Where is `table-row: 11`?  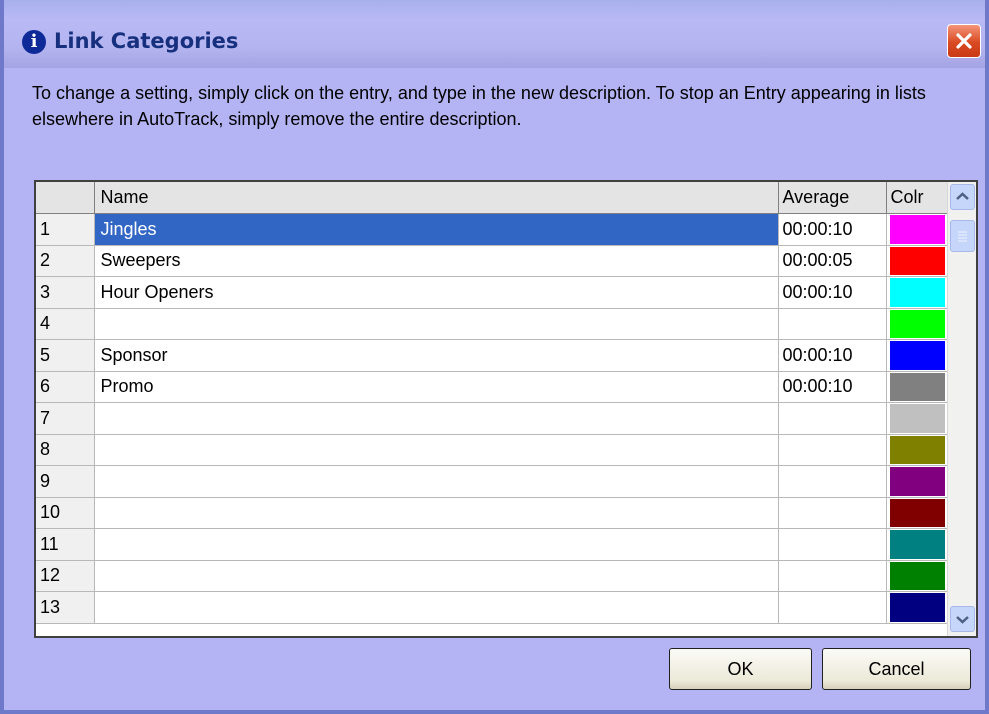 table-row: 11 is located at coordinates (492, 544).